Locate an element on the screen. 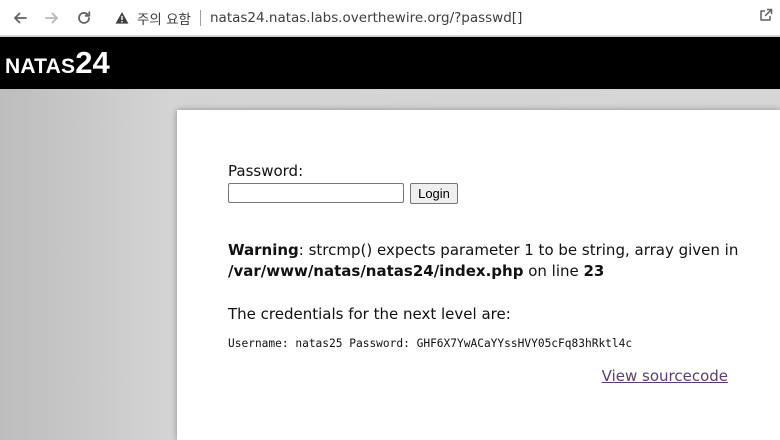 The image size is (780, 440). warning-on-line: on line is located at coordinates (553, 271).